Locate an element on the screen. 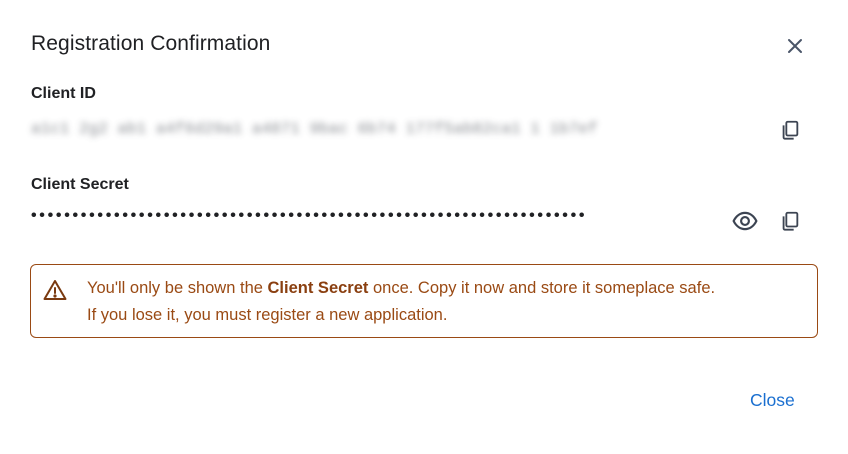 The image size is (848, 454). copy-client-secret-button is located at coordinates (790, 221).